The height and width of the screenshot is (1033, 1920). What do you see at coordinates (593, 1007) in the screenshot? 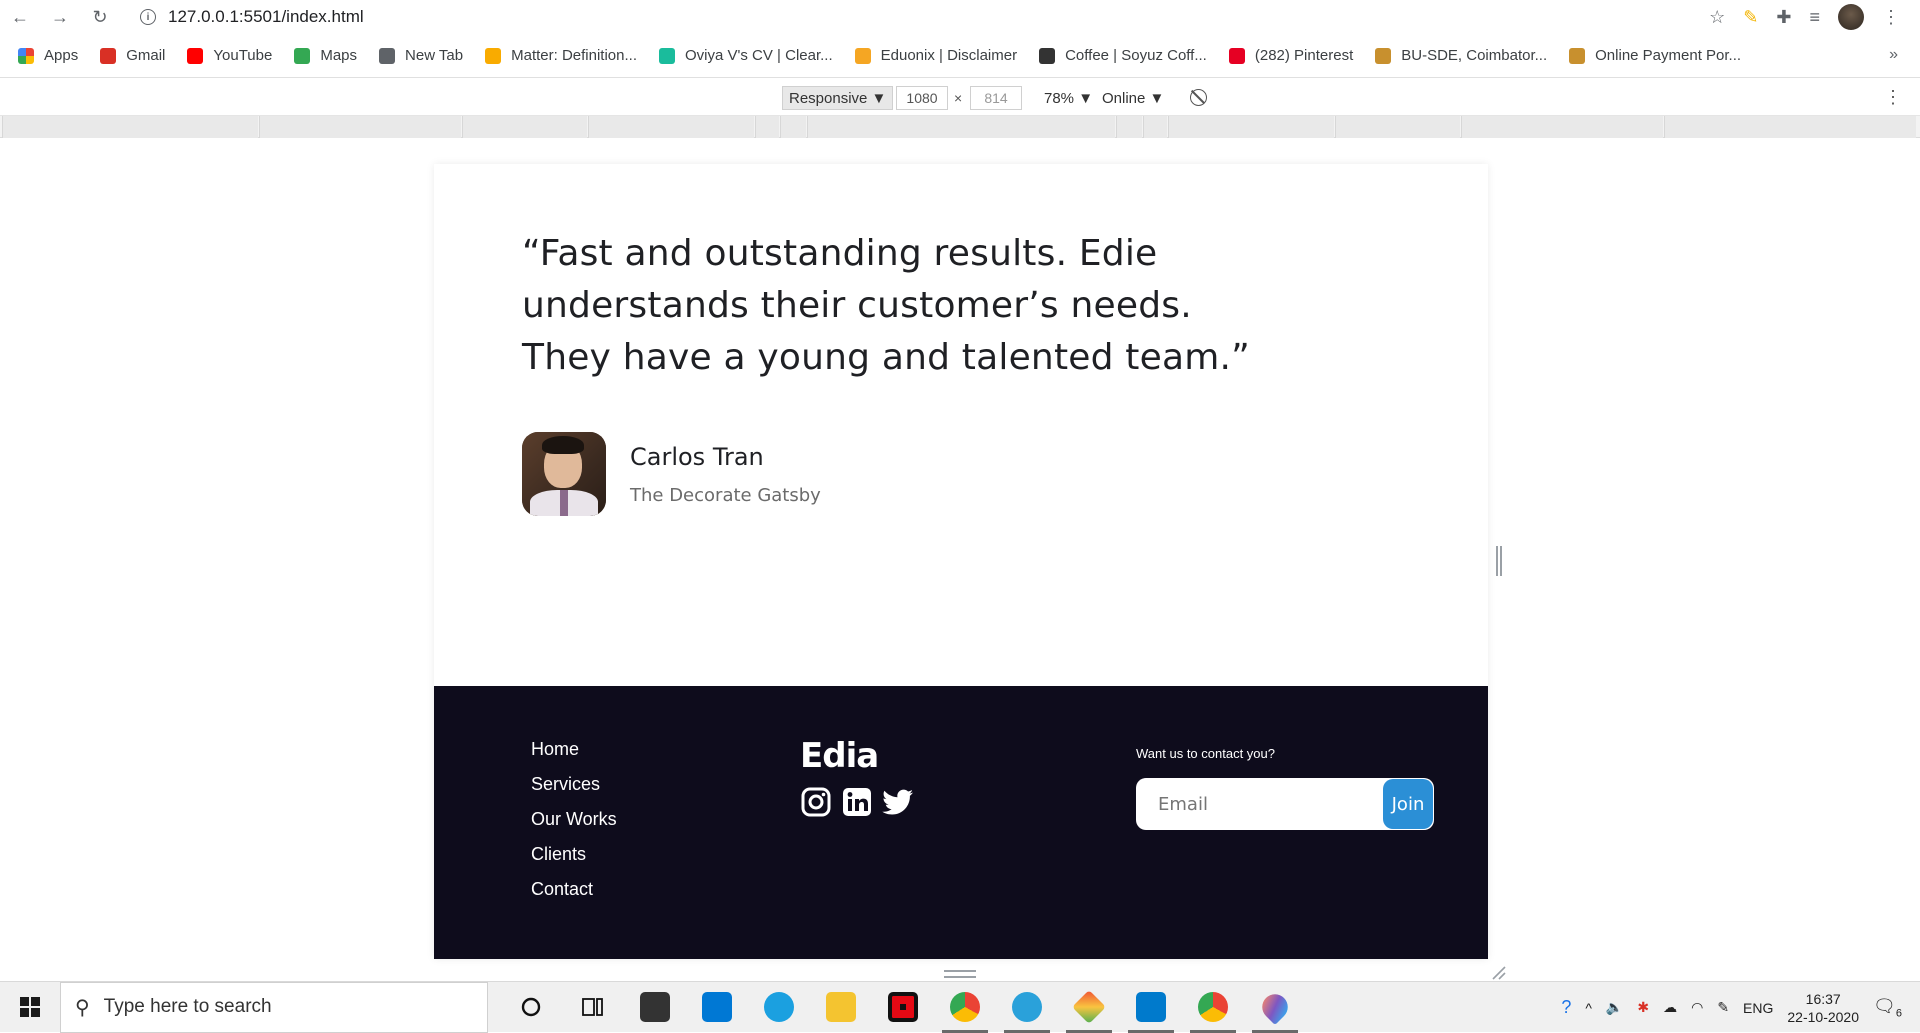
I see `task-view-icon` at bounding box center [593, 1007].